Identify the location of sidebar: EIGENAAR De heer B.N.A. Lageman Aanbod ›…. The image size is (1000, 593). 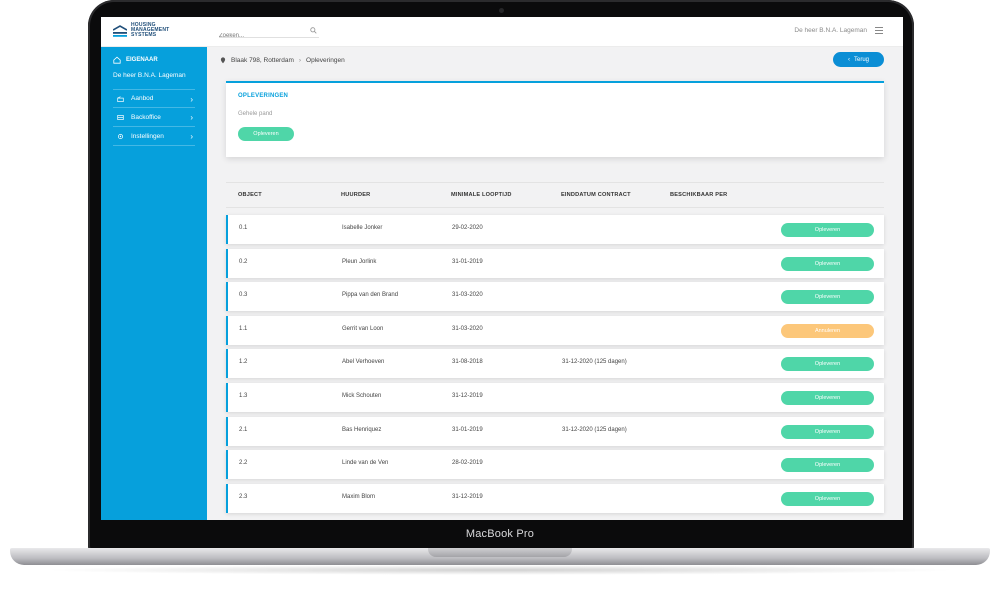
(154, 283).